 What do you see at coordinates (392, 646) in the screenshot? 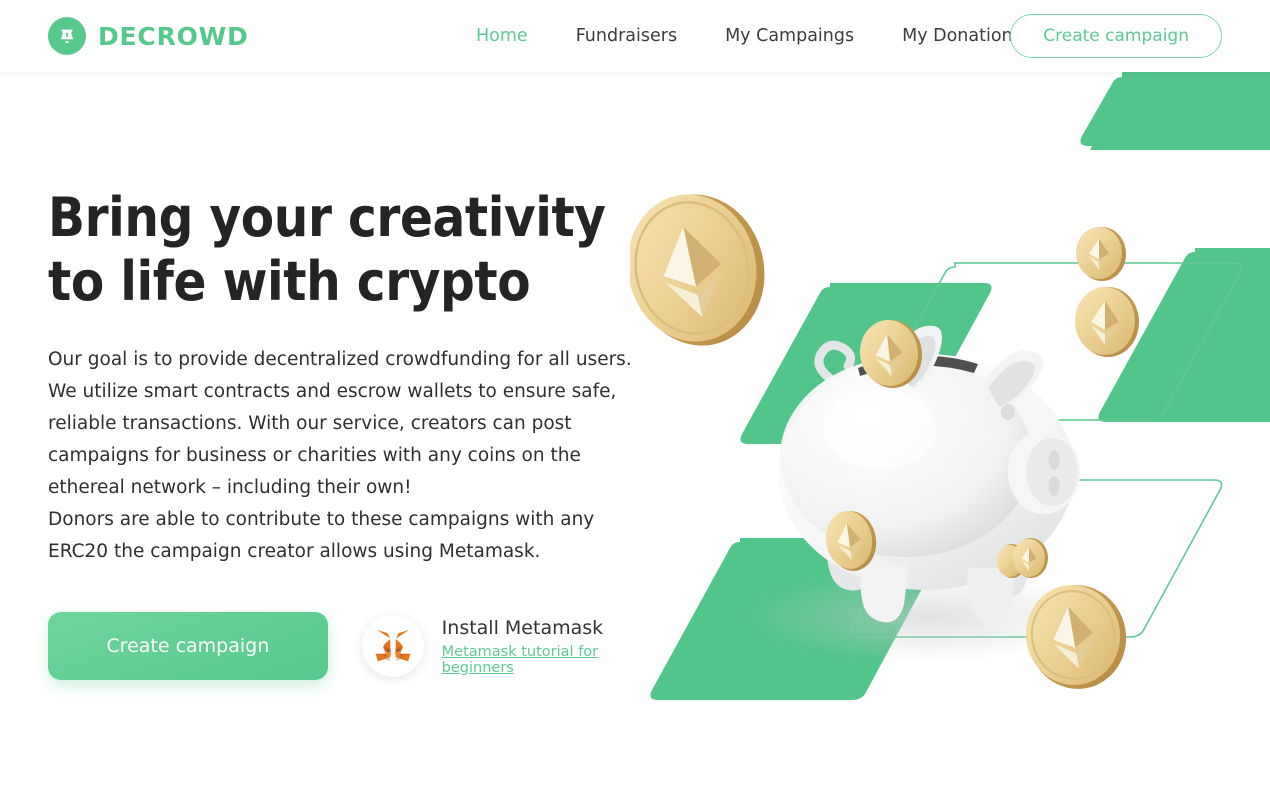
I see `metamask-fox-icon` at bounding box center [392, 646].